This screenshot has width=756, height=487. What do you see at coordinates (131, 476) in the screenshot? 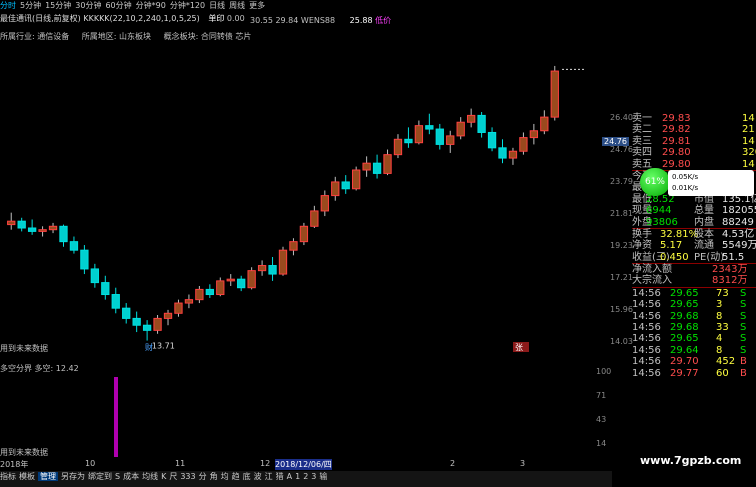
I see `toolbar-button-6: 成本` at bounding box center [131, 476].